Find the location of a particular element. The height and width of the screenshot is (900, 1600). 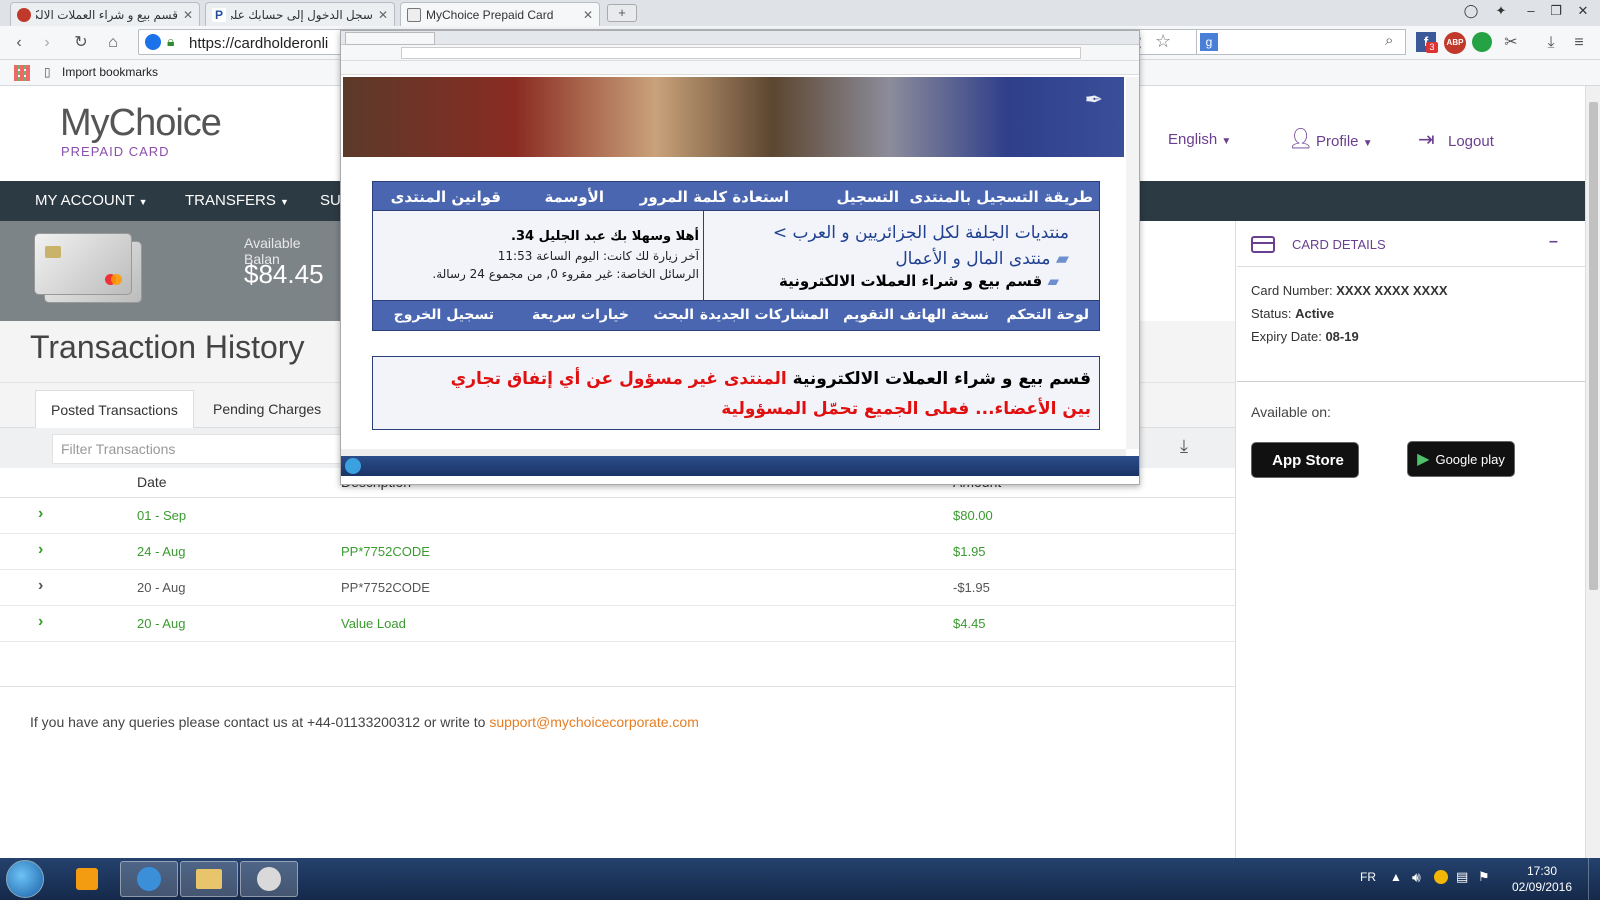

forum-nav-item: البحث is located at coordinates (673, 315).